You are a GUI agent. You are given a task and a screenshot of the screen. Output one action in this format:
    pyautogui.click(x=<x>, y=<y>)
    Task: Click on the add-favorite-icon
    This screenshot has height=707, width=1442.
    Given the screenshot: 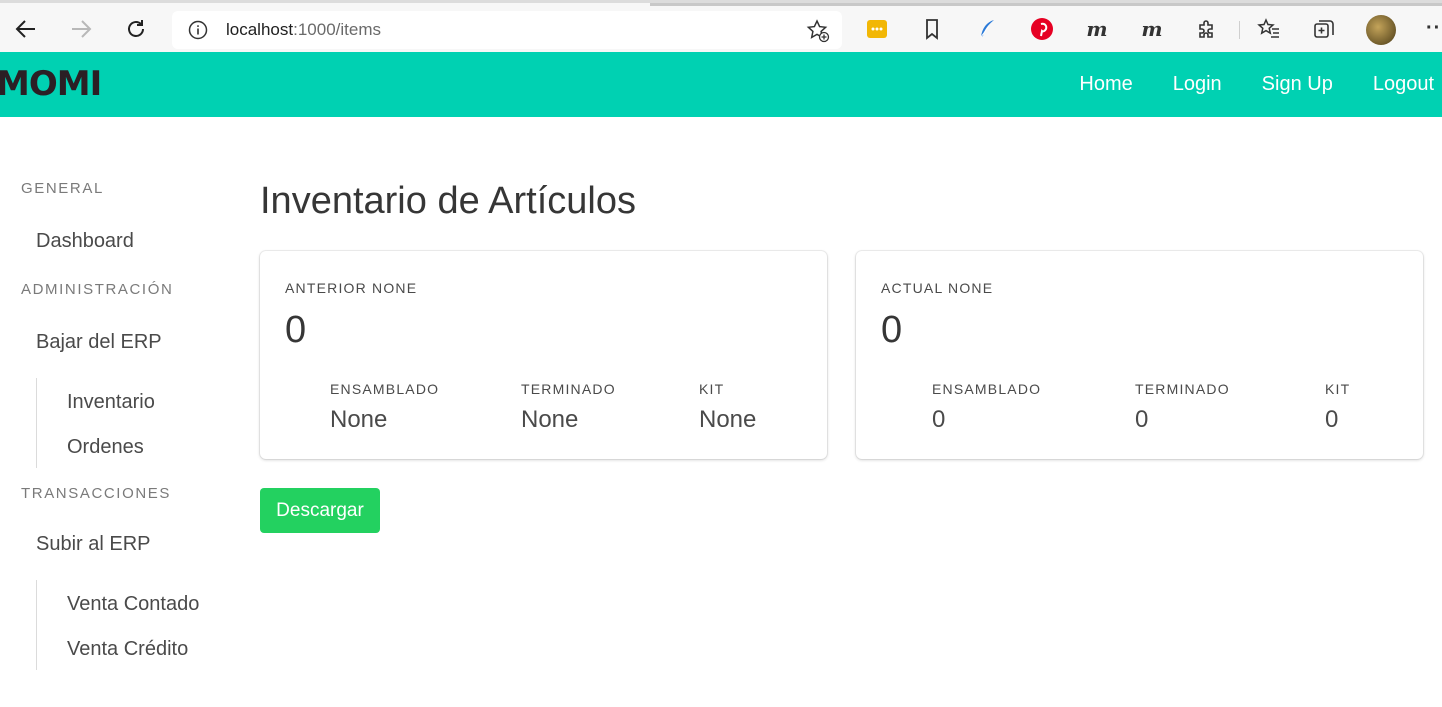 What is the action you would take?
    pyautogui.click(x=818, y=31)
    